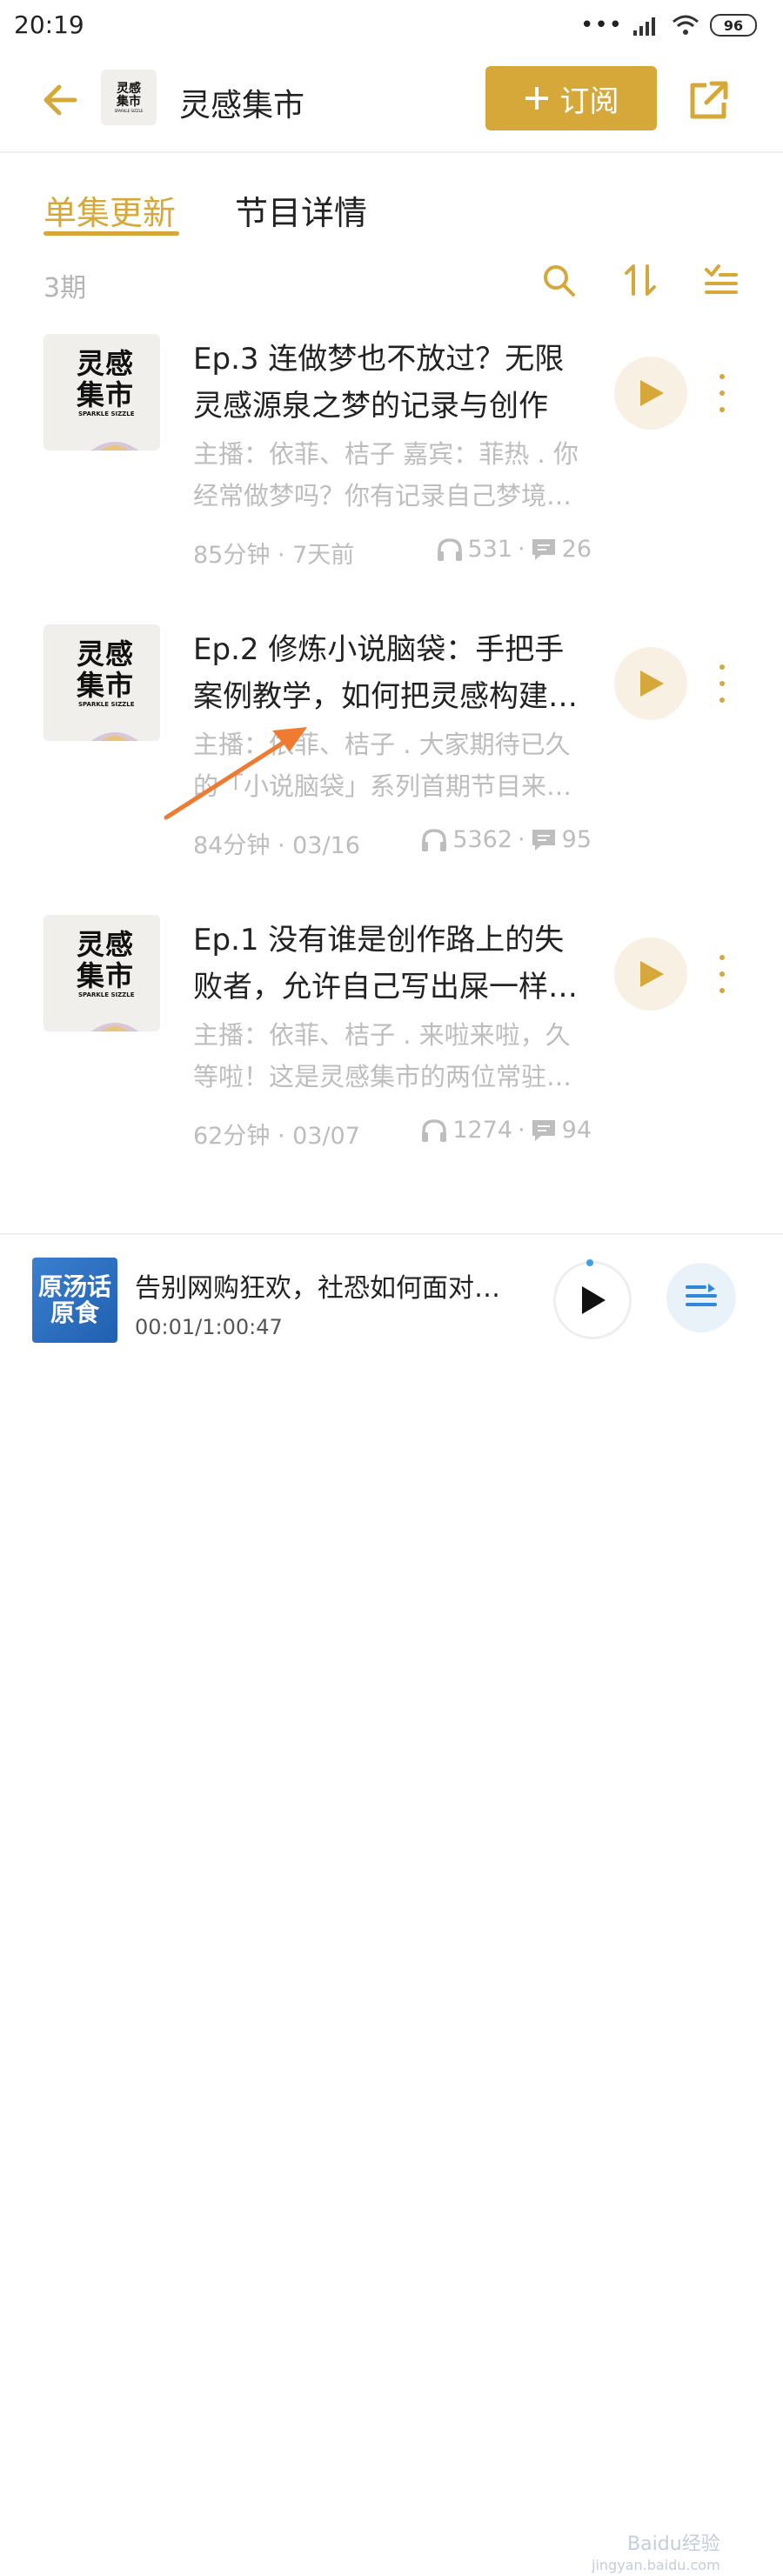  Describe the element at coordinates (589, 101) in the screenshot. I see `subscribe-label: 订阅` at that location.